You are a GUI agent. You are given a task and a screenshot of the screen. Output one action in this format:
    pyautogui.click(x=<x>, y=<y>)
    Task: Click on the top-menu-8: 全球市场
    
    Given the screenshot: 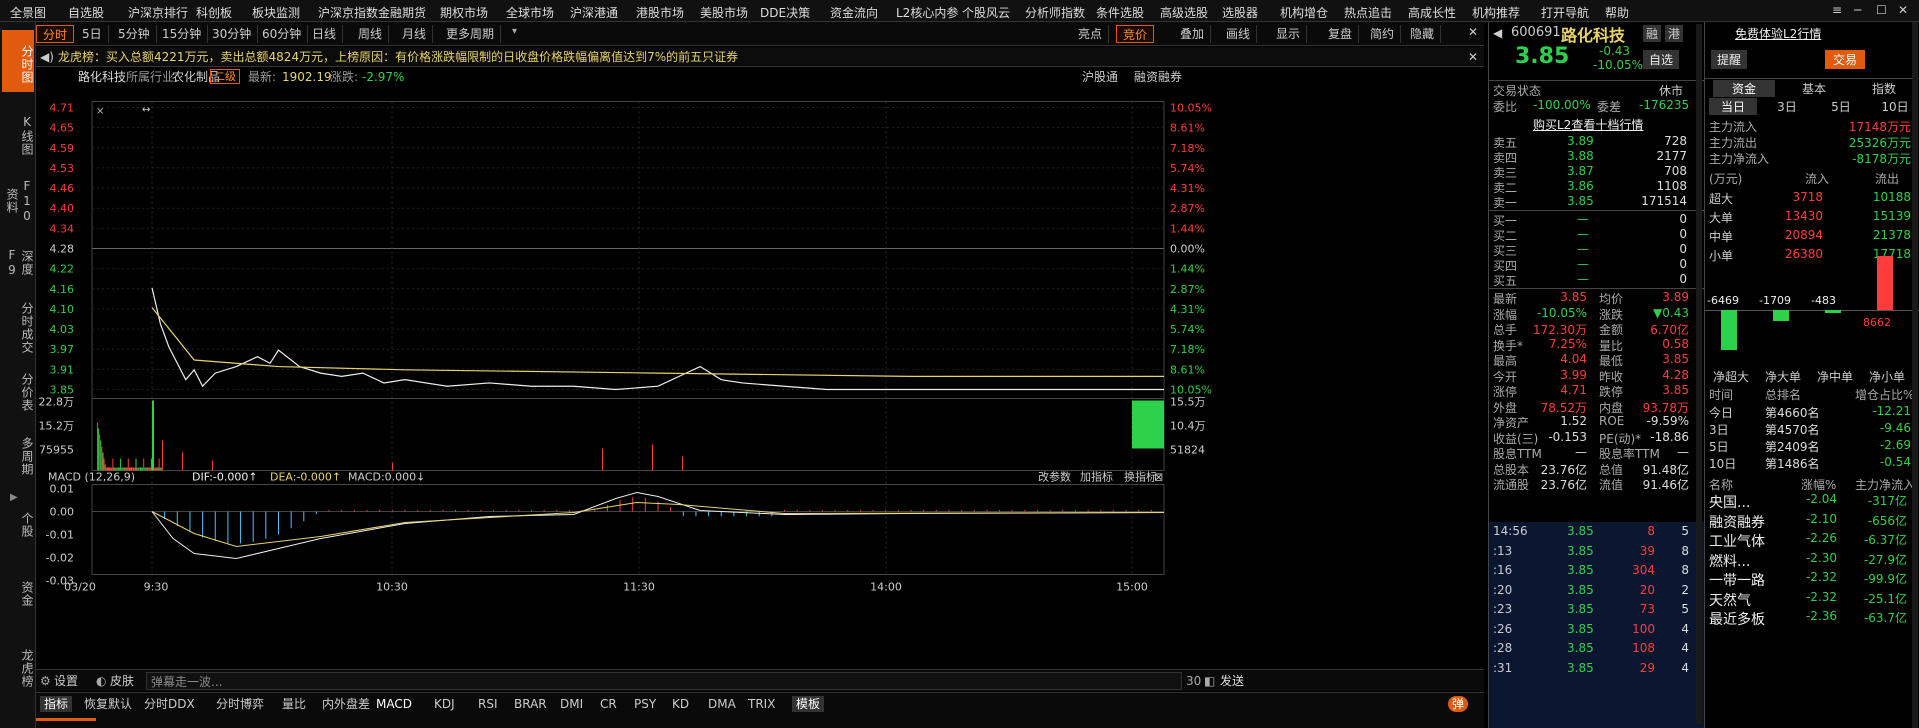 What is the action you would take?
    pyautogui.click(x=530, y=12)
    